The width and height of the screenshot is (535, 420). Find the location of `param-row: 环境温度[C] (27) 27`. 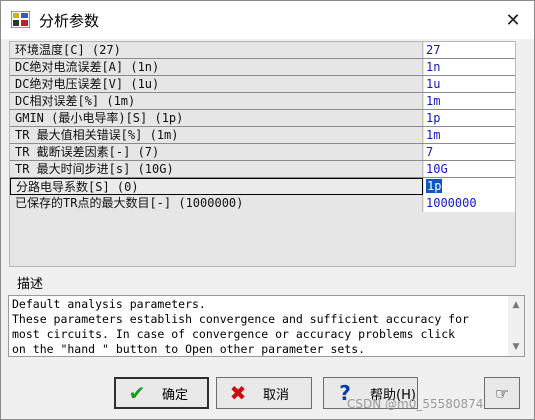

param-row: 环境温度[C] (27) 27 is located at coordinates (262, 50).